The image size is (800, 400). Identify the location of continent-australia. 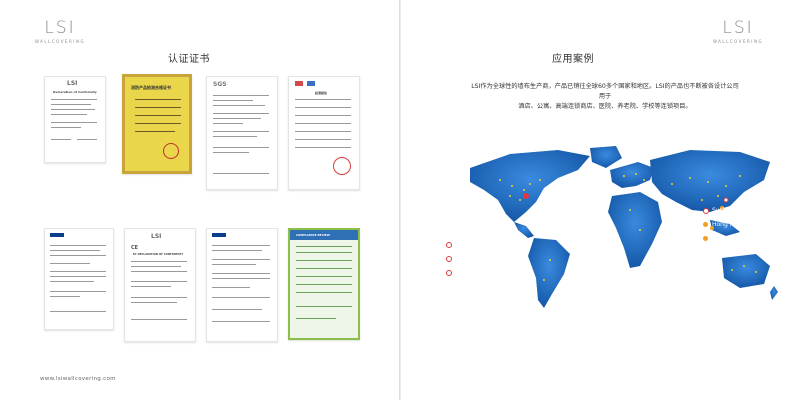
(746, 271).